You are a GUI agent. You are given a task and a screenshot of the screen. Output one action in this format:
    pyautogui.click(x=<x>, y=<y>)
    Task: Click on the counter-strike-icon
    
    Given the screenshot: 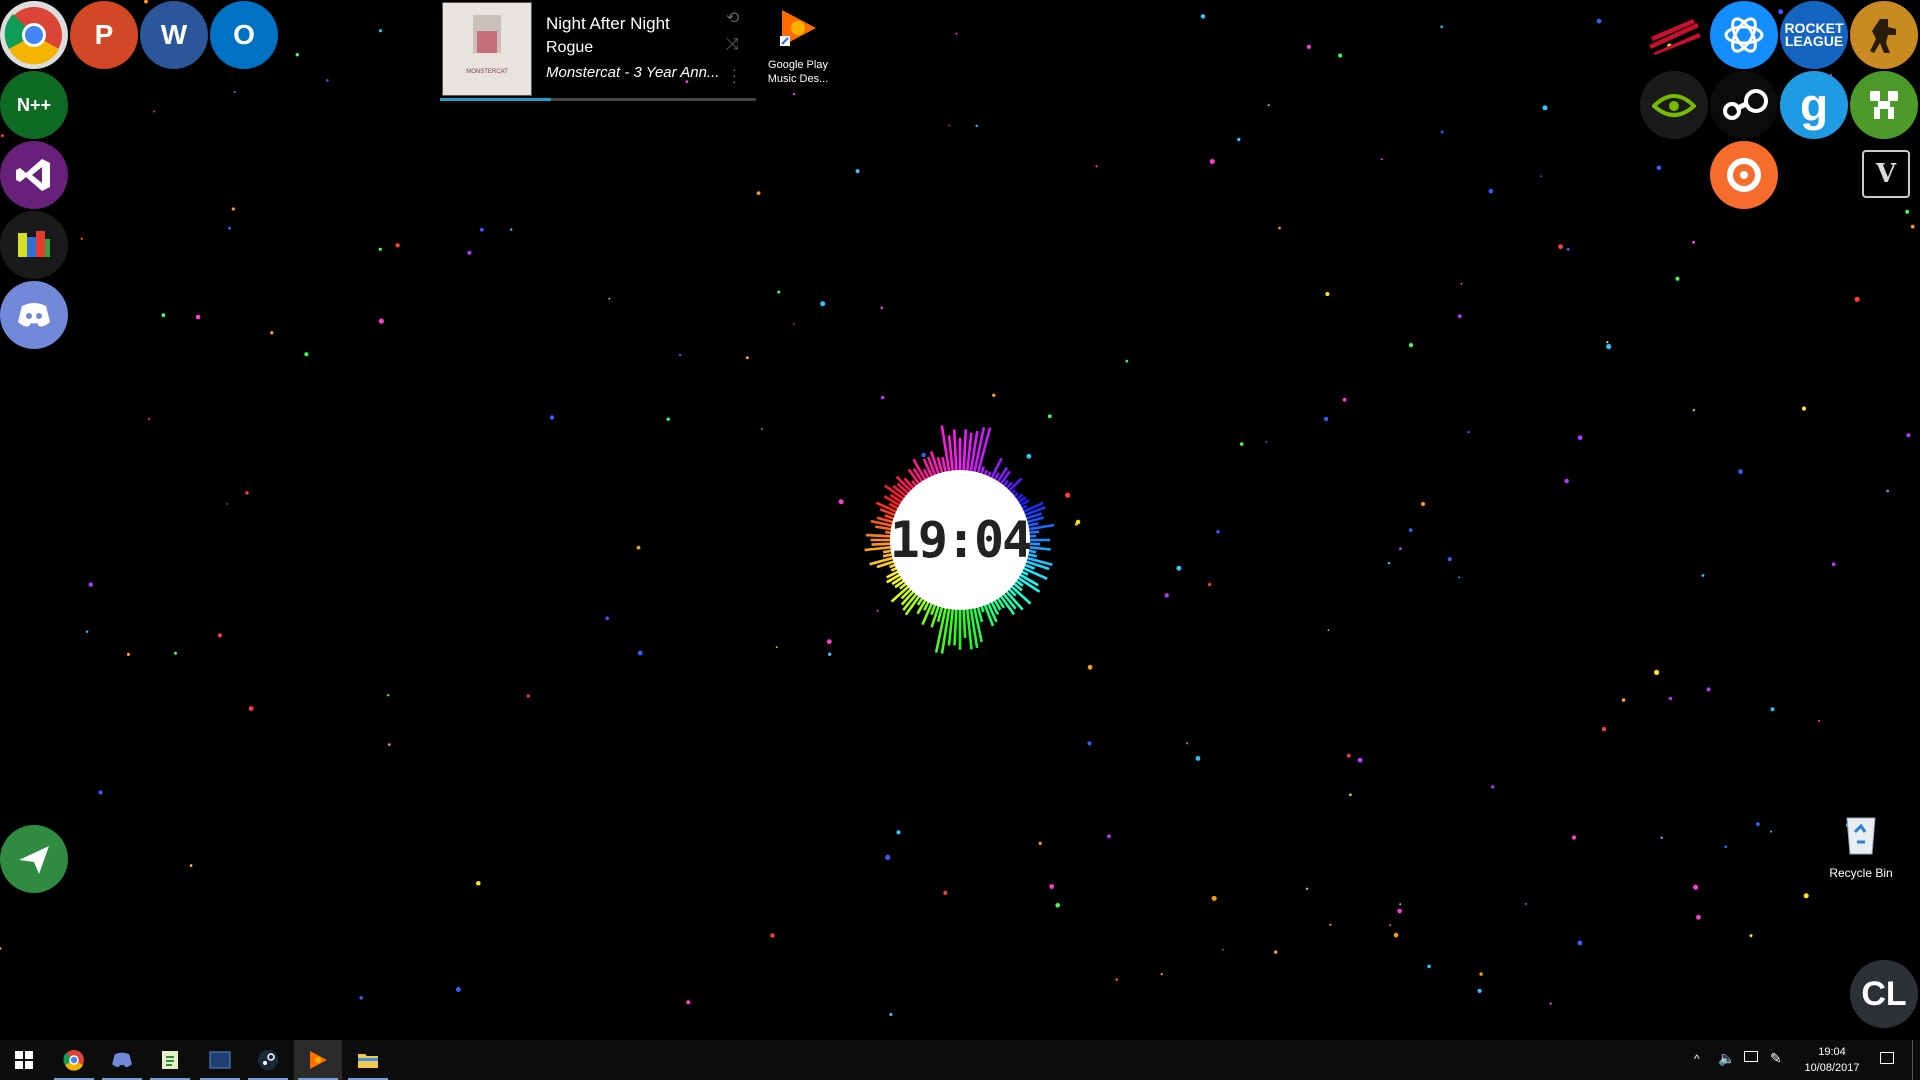 What is the action you would take?
    pyautogui.click(x=1884, y=35)
    